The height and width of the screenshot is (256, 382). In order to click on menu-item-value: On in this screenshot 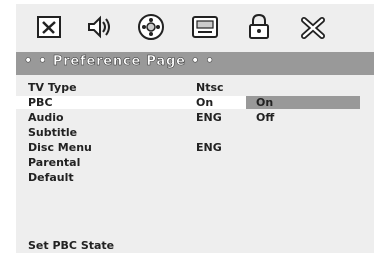, I will do `click(205, 102)`.